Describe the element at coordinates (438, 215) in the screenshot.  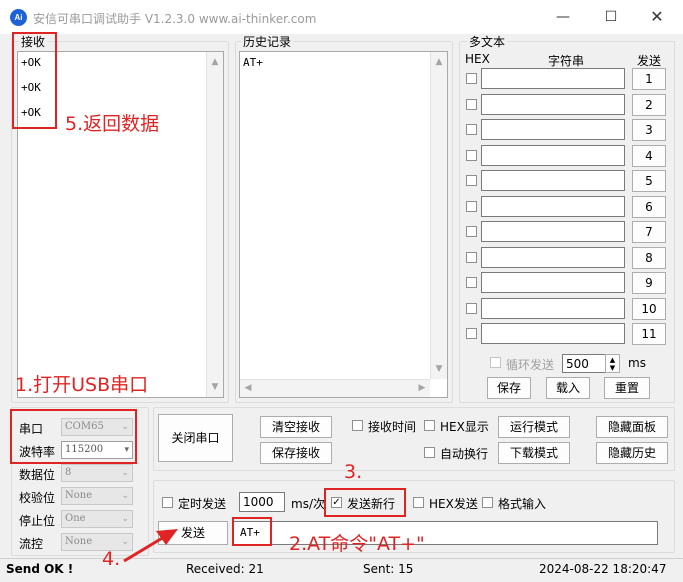
I see `history-vscrollbar: ▲ ▼` at that location.